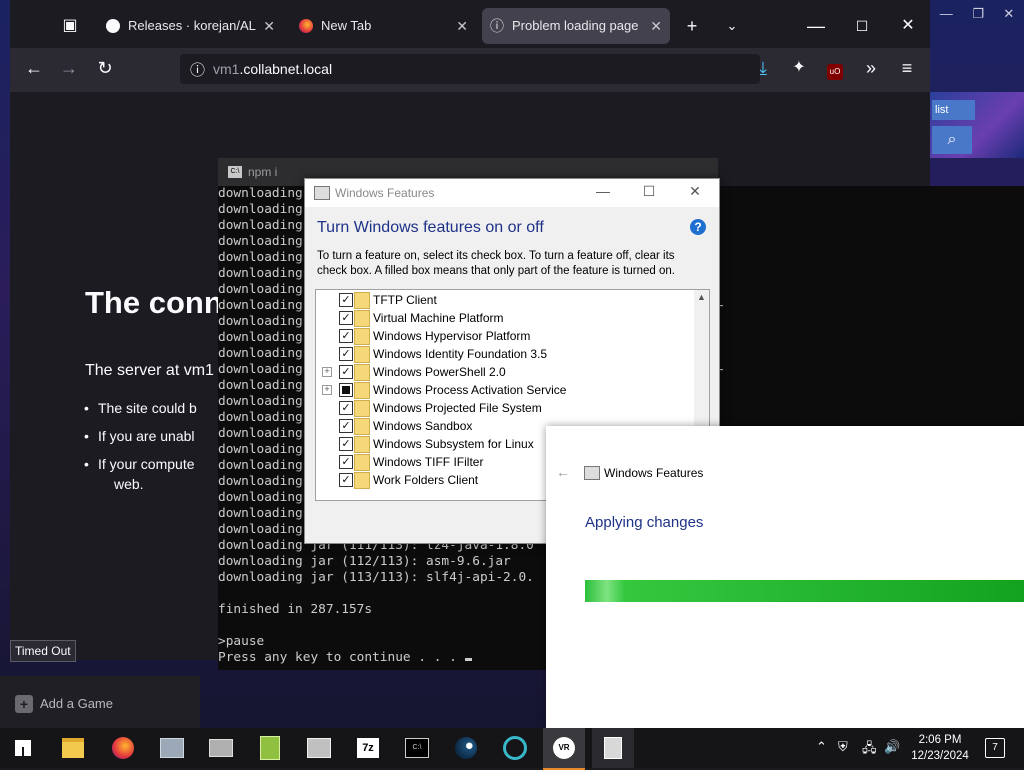  What do you see at coordinates (105, 68) in the screenshot?
I see `reload-icon: ↻` at bounding box center [105, 68].